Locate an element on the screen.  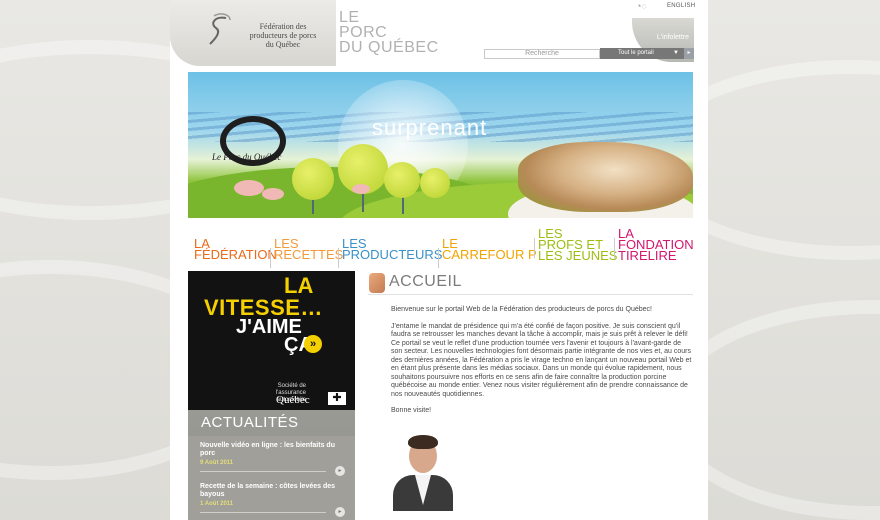
ad-line-1: LA is located at coordinates (299, 285).